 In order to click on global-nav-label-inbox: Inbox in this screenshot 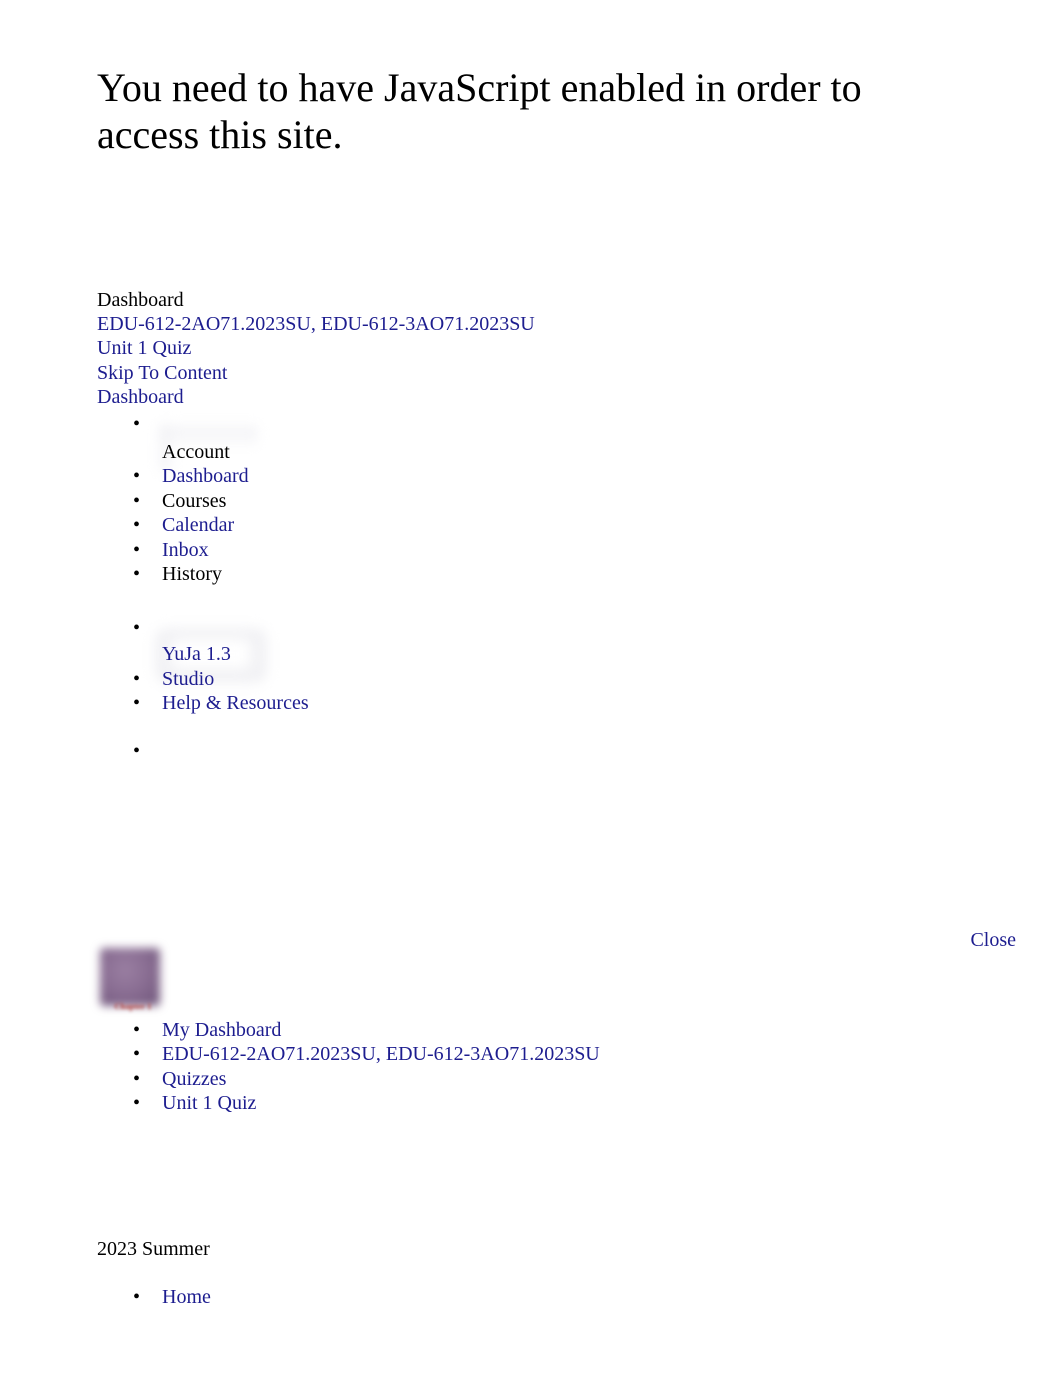, I will do `click(185, 550)`.